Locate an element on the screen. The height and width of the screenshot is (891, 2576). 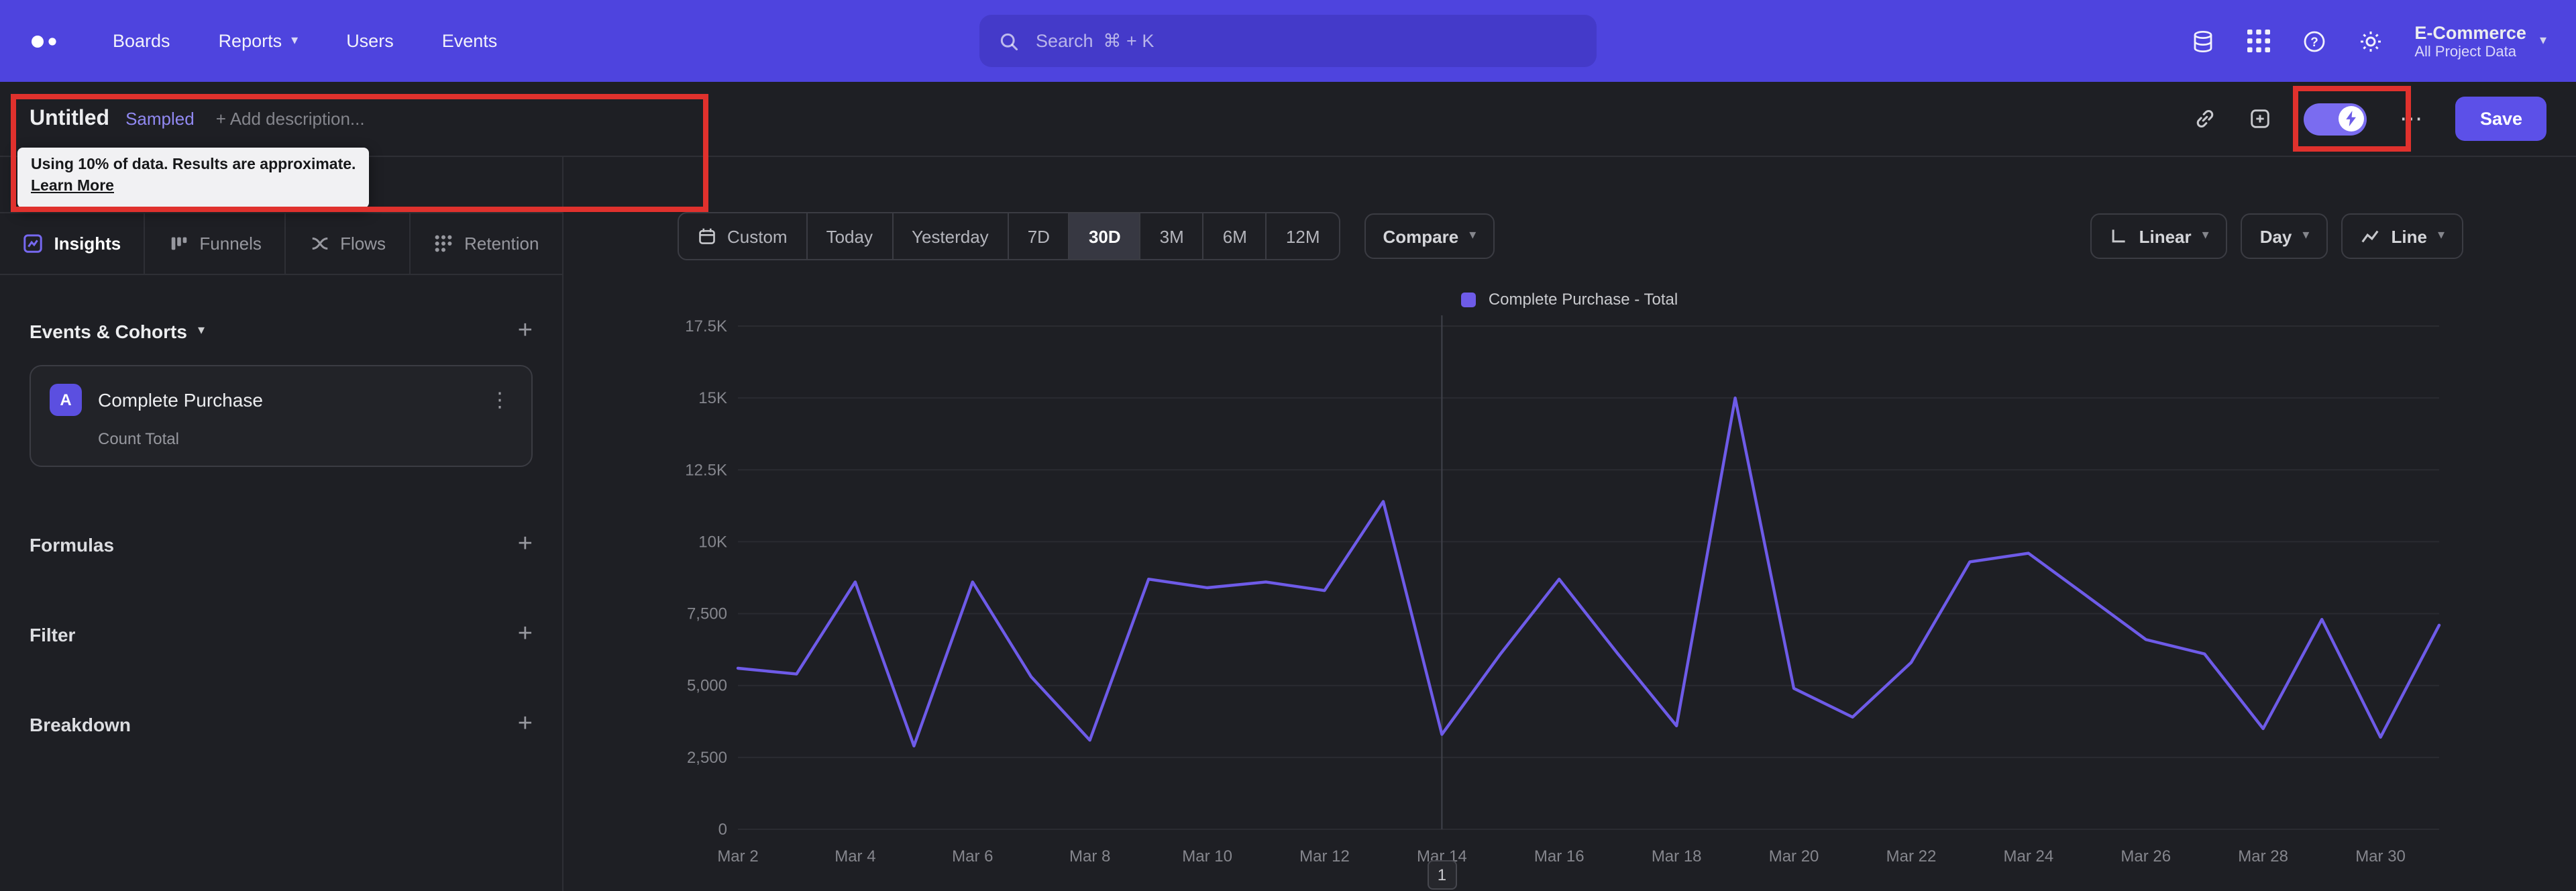
report-type-tabs: Insights Funnels Flows Retention is located at coordinates (281, 244).